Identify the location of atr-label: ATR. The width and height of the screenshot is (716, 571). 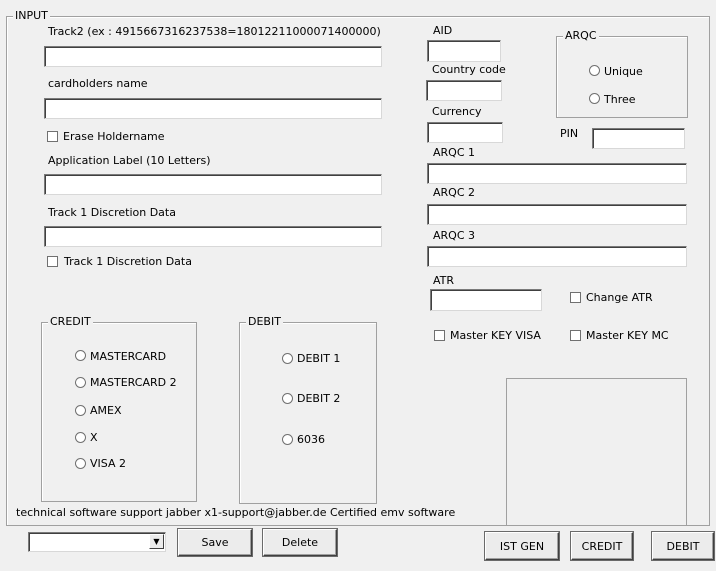
(444, 280).